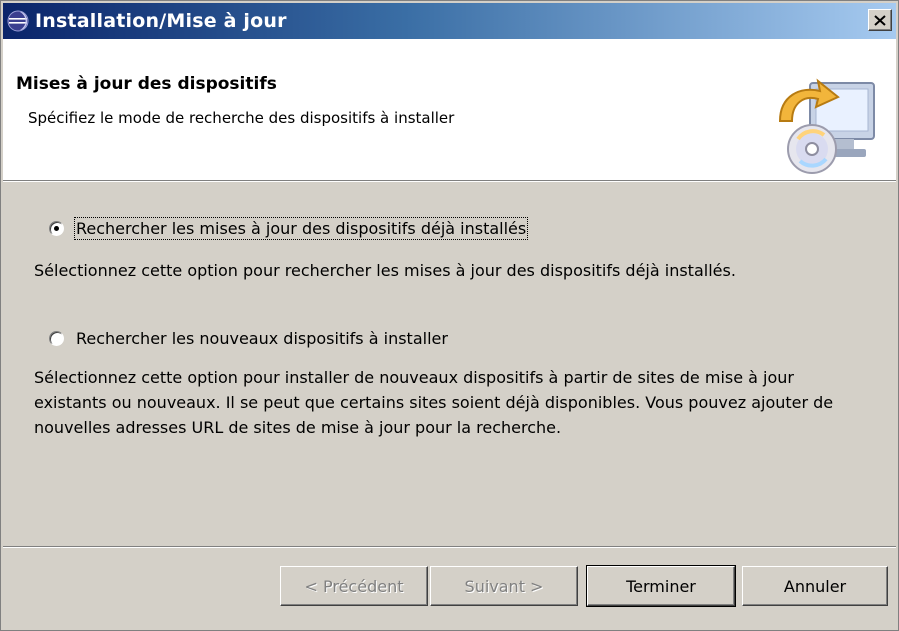 This screenshot has width=899, height=631. Describe the element at coordinates (161, 21) in the screenshot. I see `window-title: Installation/Mise à jour` at that location.